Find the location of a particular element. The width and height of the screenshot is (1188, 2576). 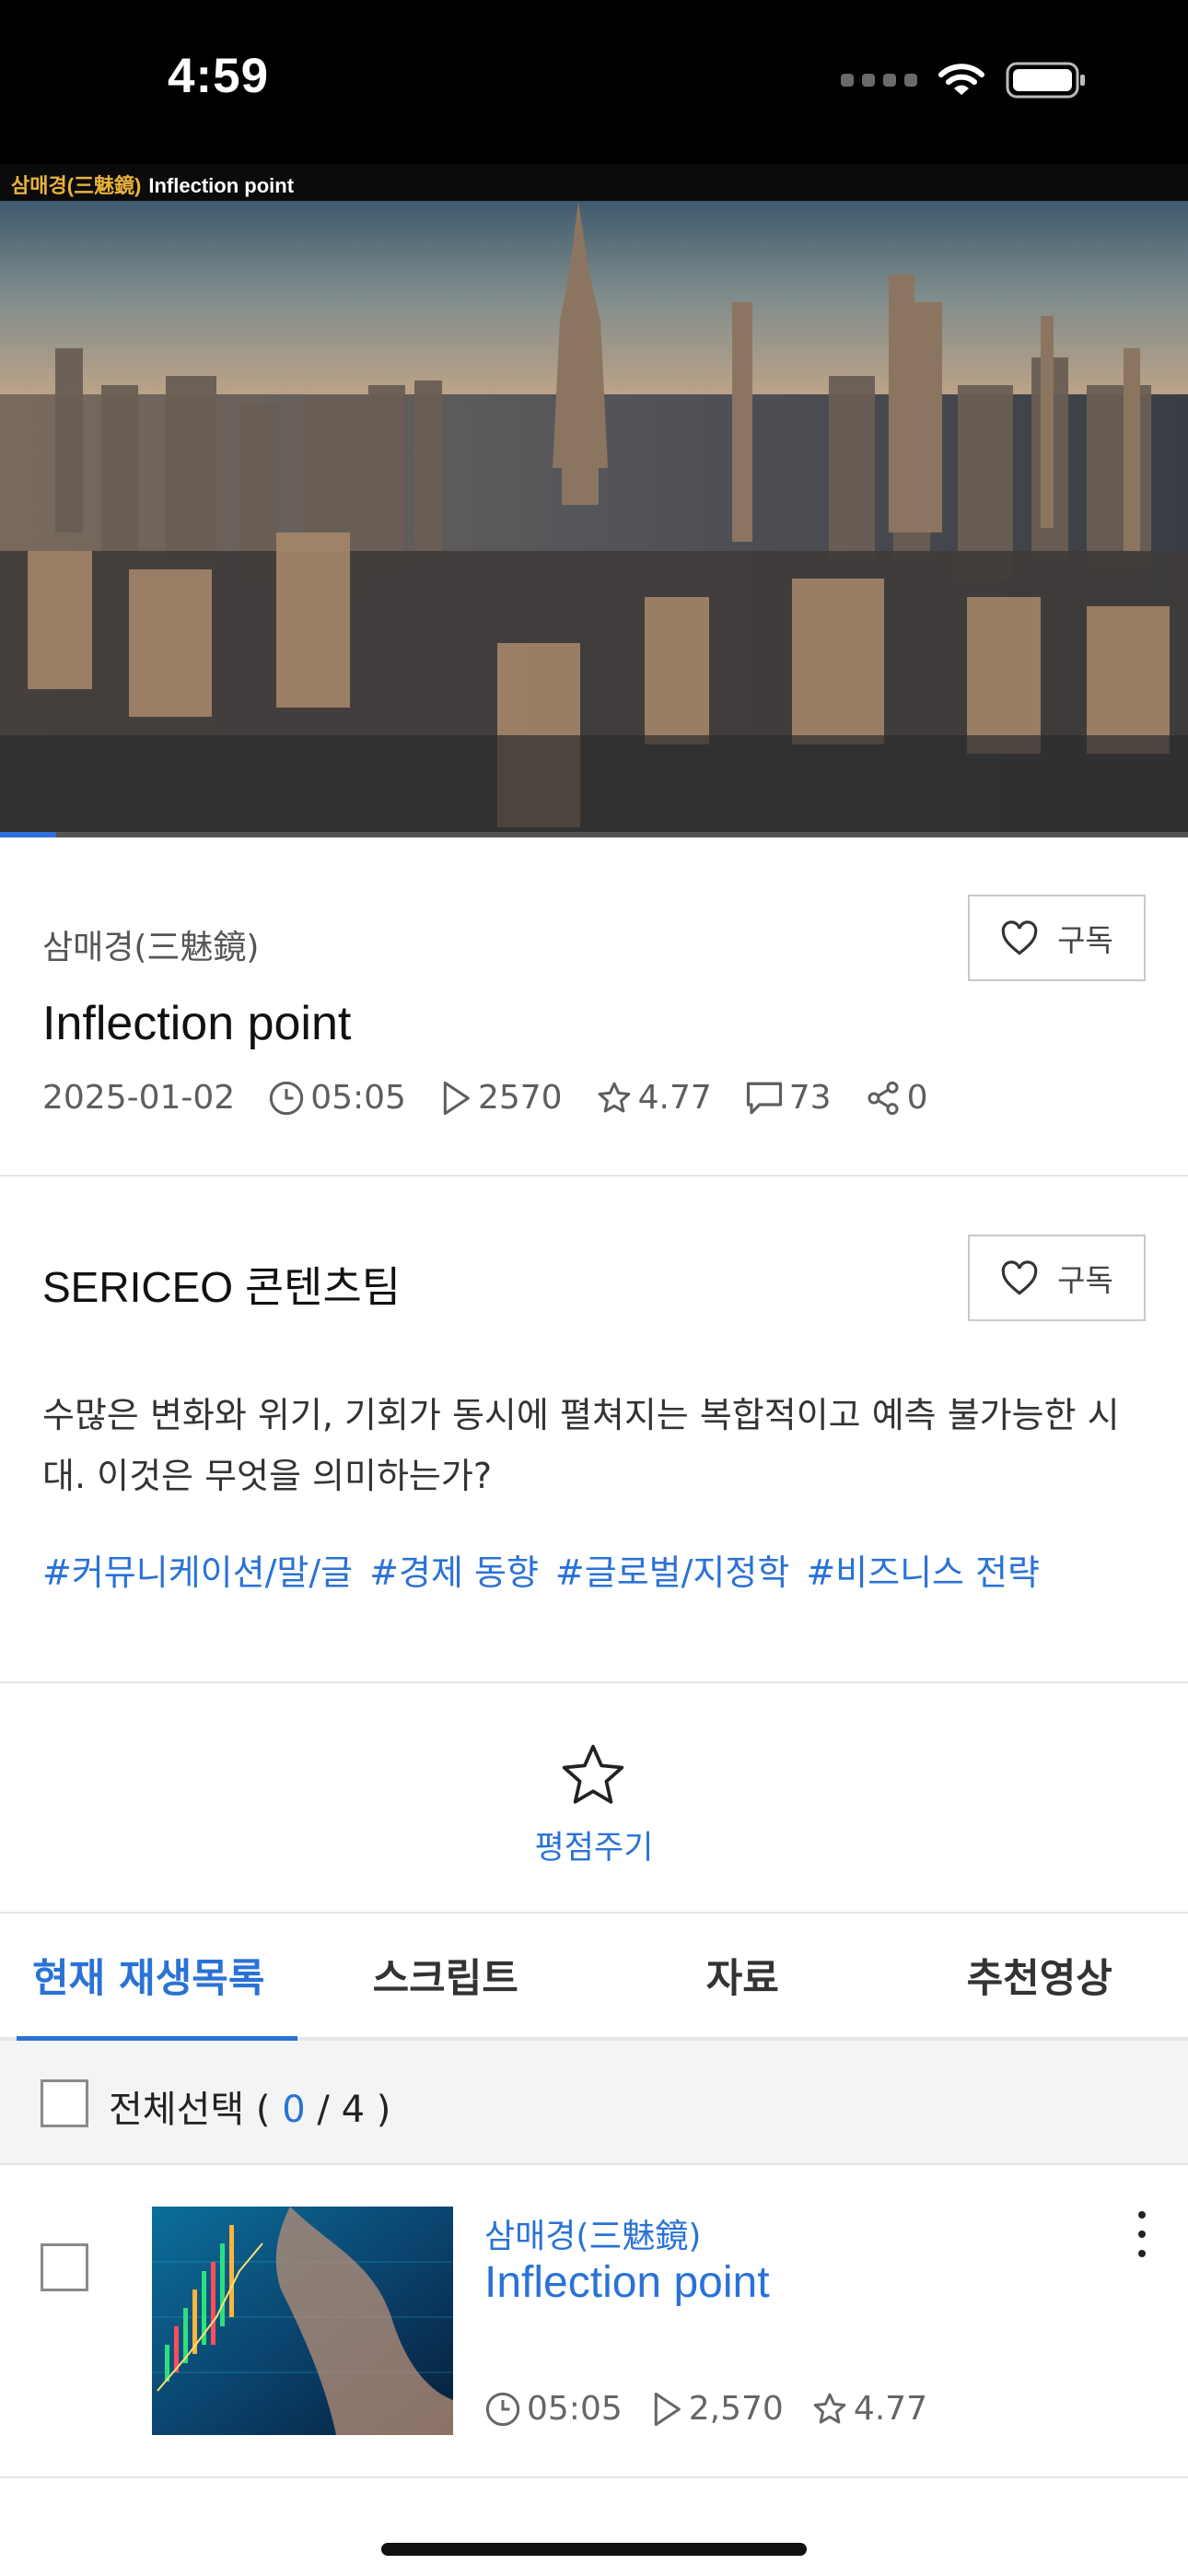

item-title: Inflection point is located at coordinates (627, 2282).